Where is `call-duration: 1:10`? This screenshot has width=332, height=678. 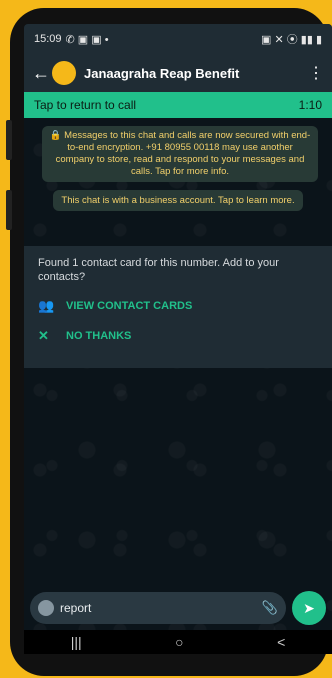
call-duration: 1:10 is located at coordinates (310, 105).